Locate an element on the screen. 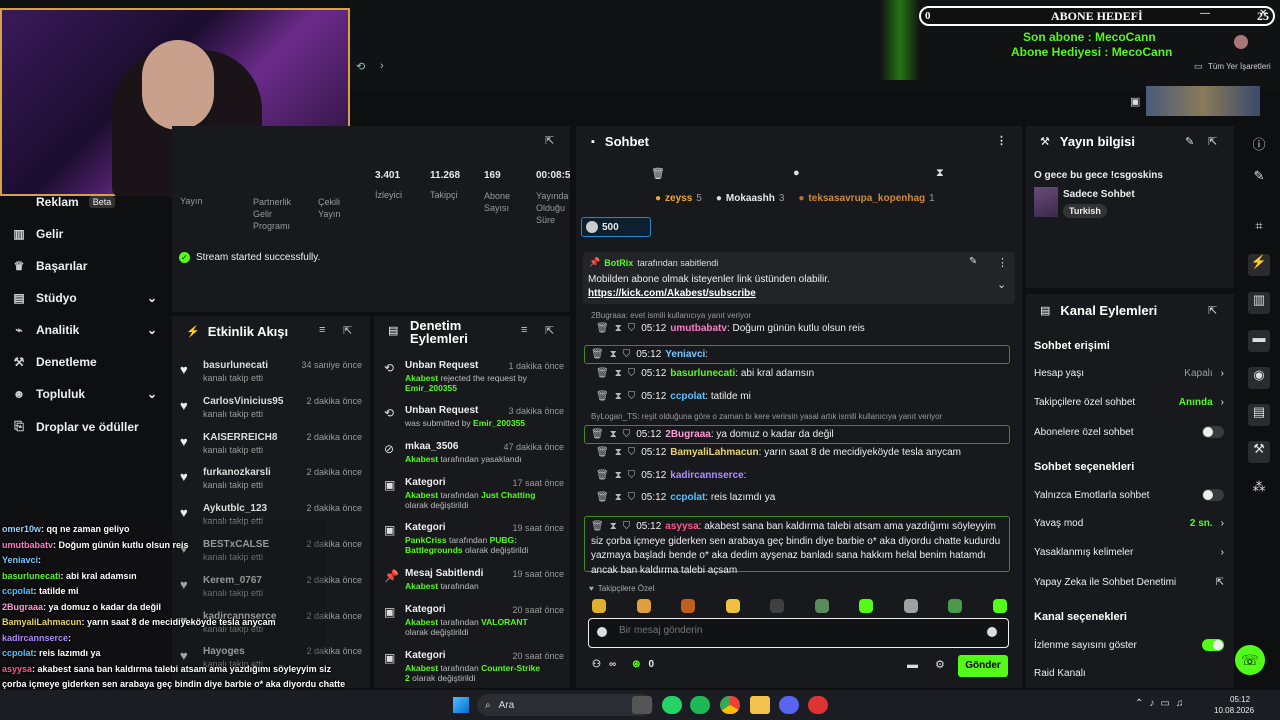  points-pill: 500 is located at coordinates (616, 227).